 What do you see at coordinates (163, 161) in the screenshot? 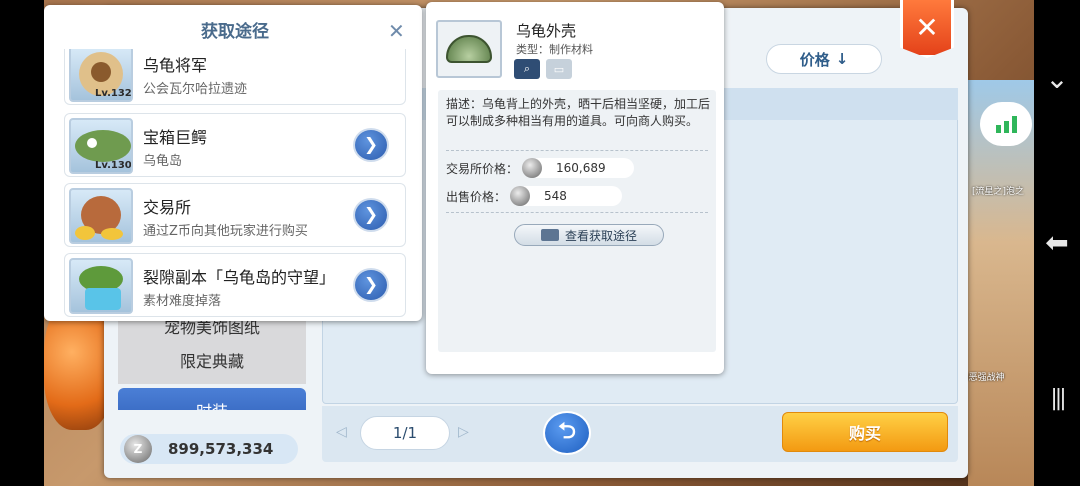
I see `source-location: 乌龟岛` at bounding box center [163, 161].